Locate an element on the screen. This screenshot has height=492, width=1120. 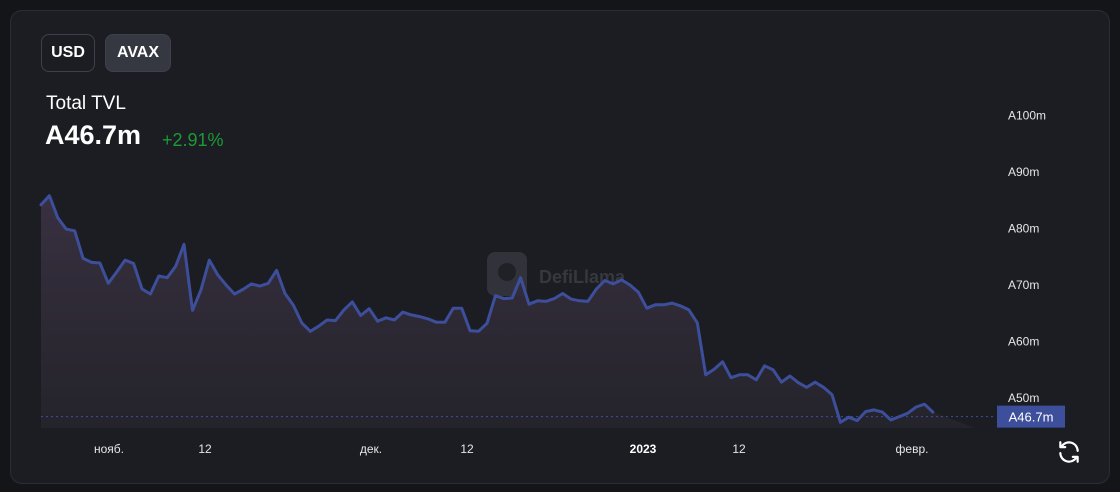
current-value-badge: A46.7m is located at coordinates (1031, 416).